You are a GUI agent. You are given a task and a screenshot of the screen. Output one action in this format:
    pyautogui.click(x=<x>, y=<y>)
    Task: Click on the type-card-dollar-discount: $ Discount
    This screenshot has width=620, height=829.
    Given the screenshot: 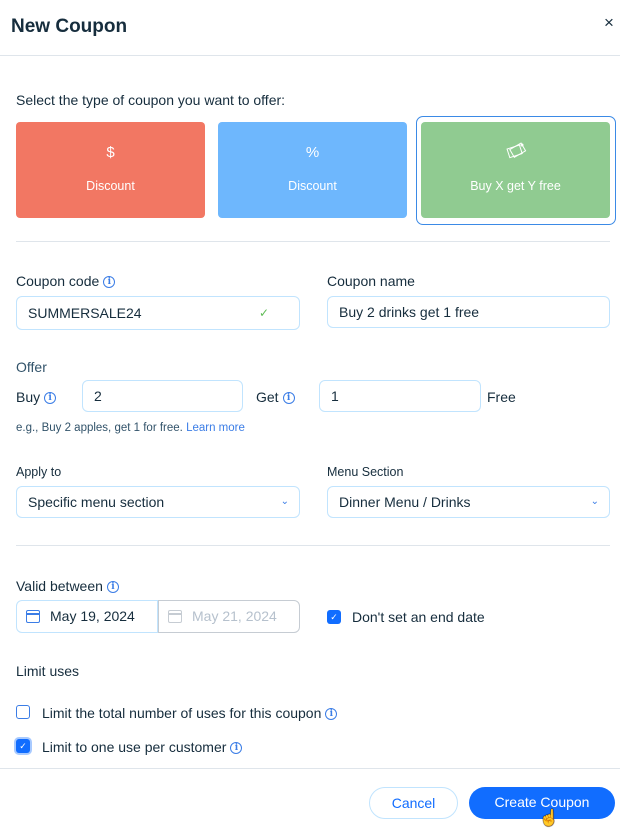 What is the action you would take?
    pyautogui.click(x=110, y=170)
    